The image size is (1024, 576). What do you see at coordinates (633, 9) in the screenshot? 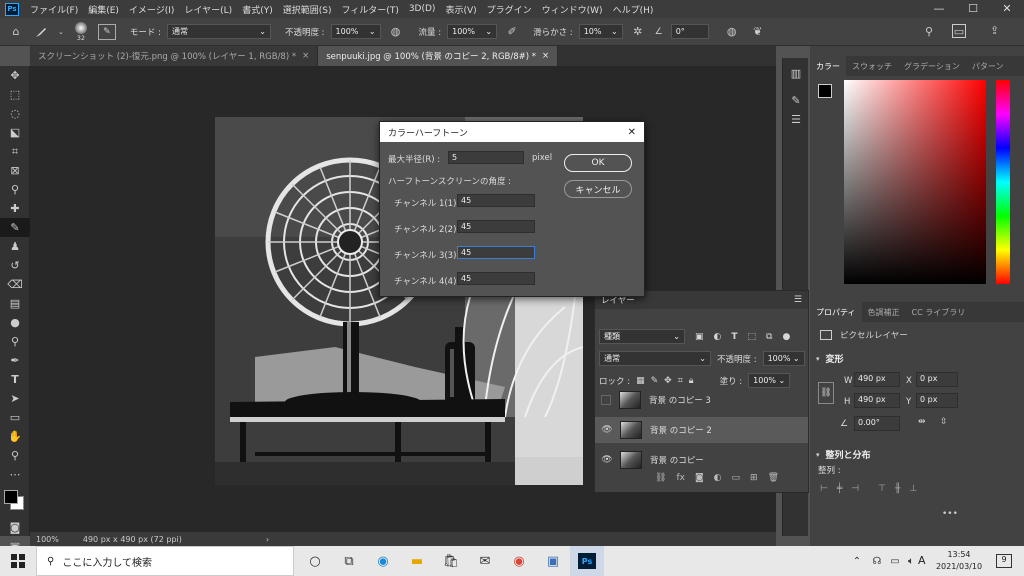
I see `menu-help: ヘルプ(H)` at bounding box center [633, 9].